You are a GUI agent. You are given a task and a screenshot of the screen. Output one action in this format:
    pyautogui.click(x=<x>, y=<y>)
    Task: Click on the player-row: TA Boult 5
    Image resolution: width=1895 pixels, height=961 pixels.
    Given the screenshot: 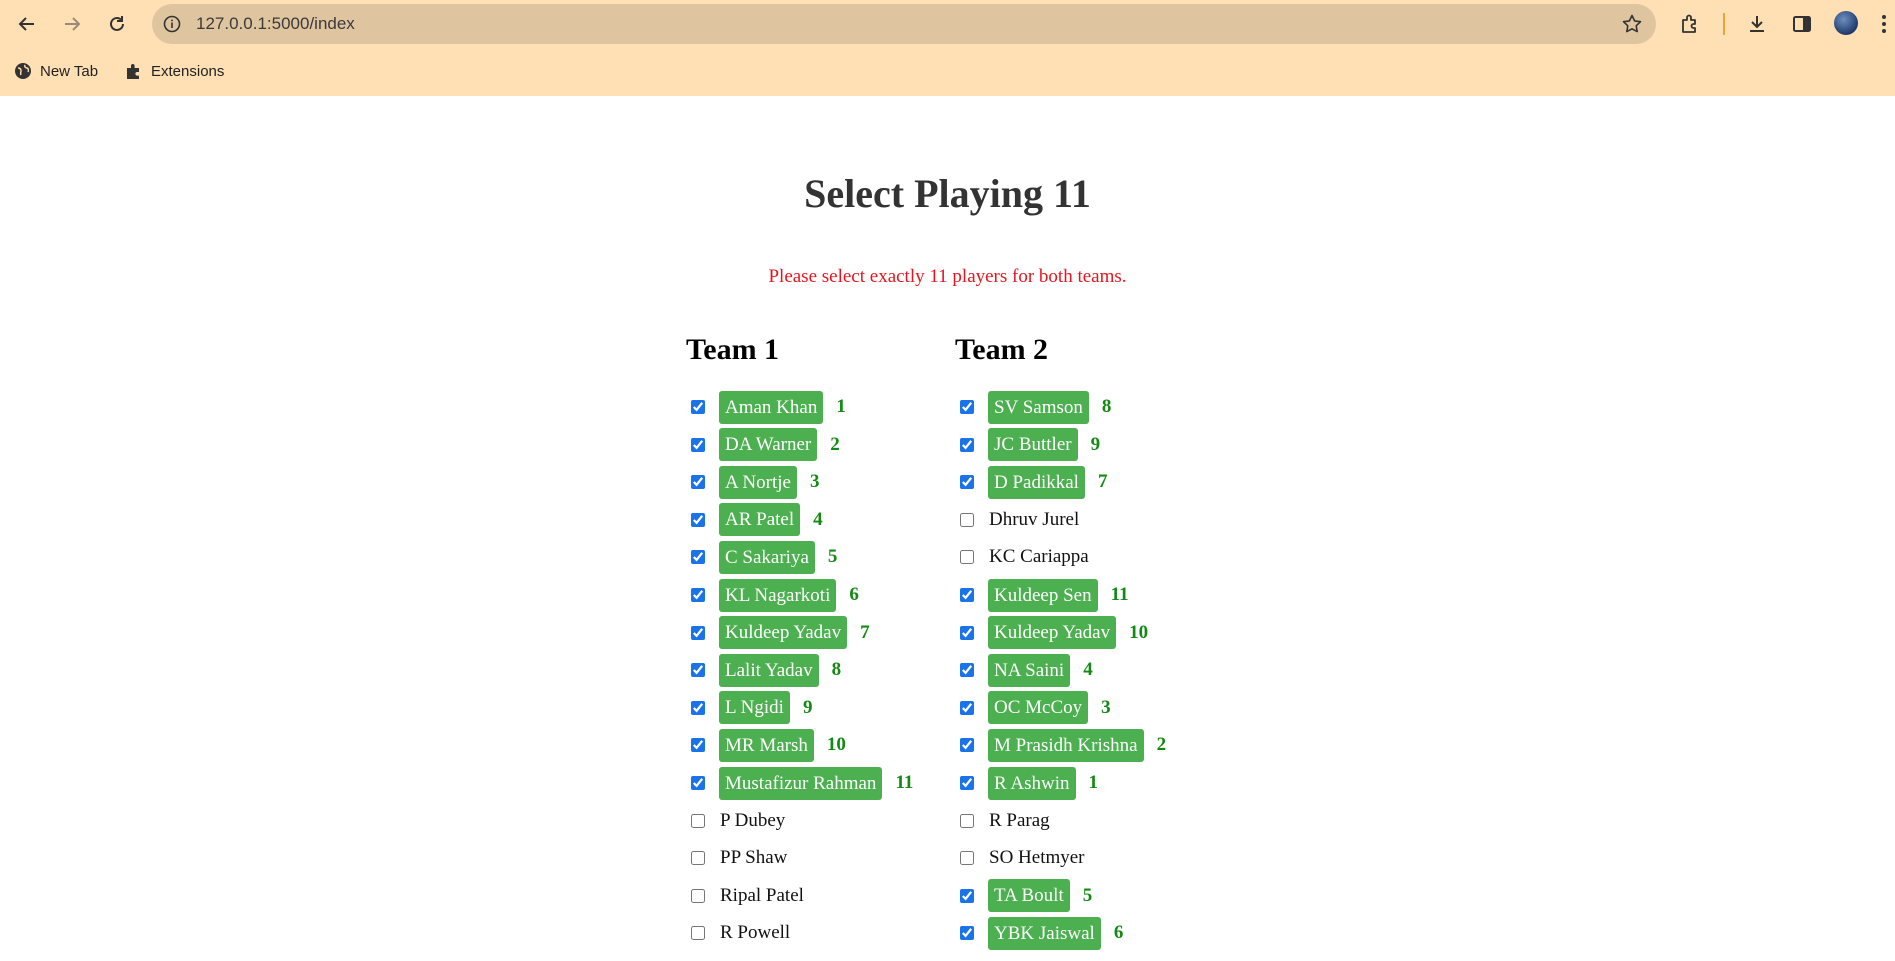 What is the action you would take?
    pyautogui.click(x=1023, y=896)
    